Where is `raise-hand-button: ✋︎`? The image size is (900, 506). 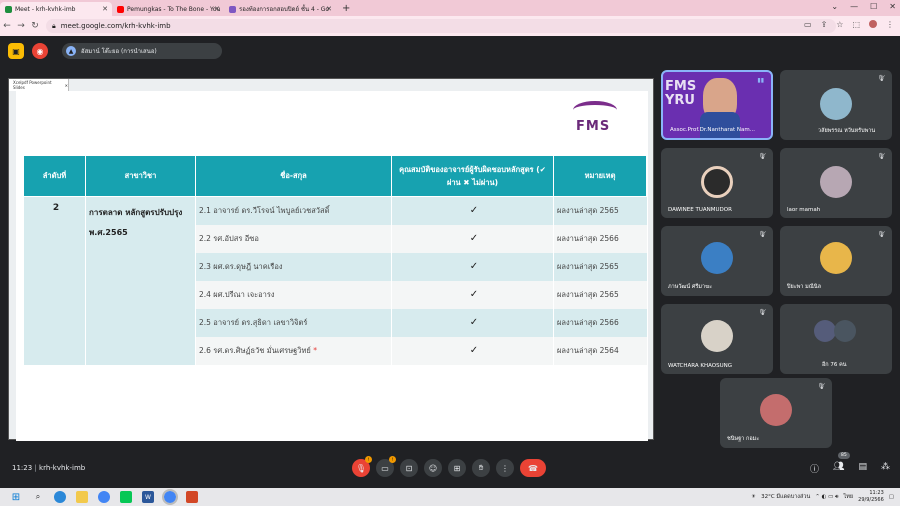
raise-hand-button: ✋︎ is located at coordinates (481, 468).